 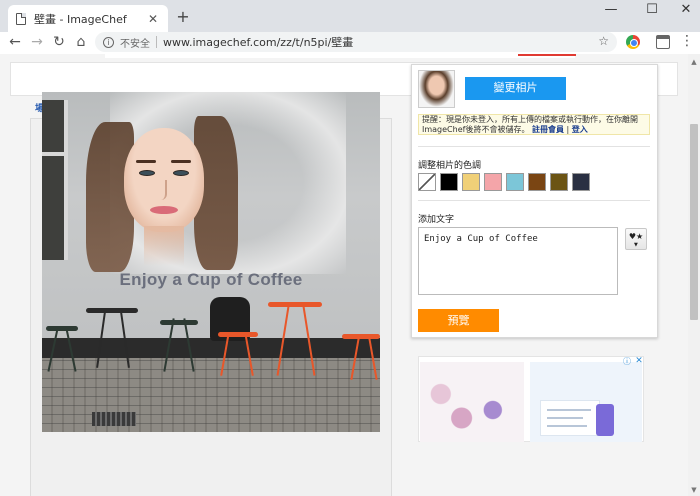 What do you see at coordinates (356, 42) in the screenshot?
I see `address-bar: i 不安全 www.imagechef.com/zz/t/n5pi/壁畫 ☆` at bounding box center [356, 42].